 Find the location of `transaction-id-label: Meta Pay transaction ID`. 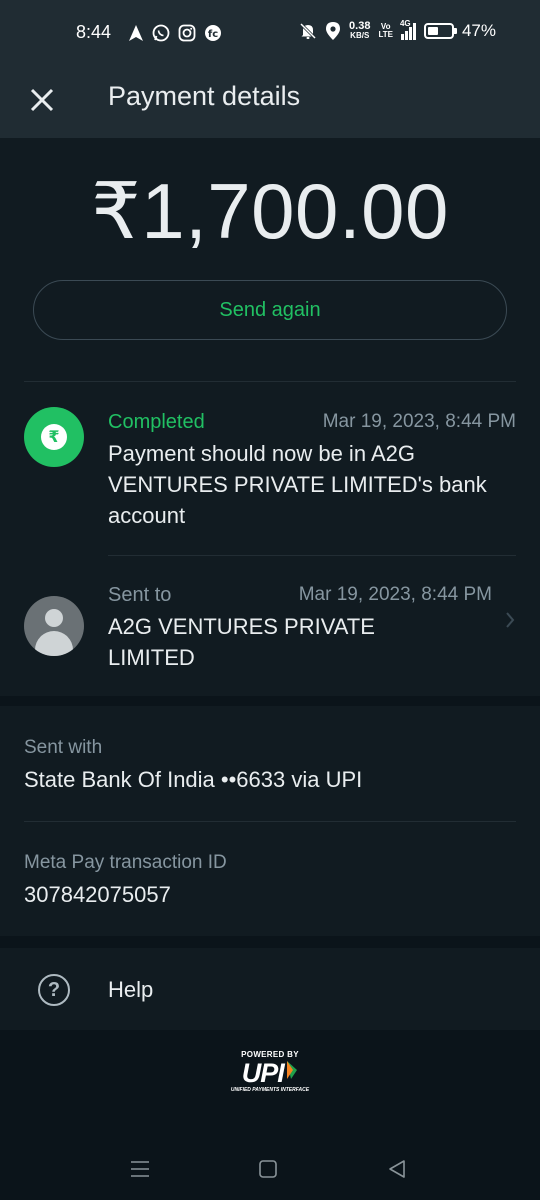

transaction-id-label: Meta Pay transaction ID is located at coordinates (125, 862).